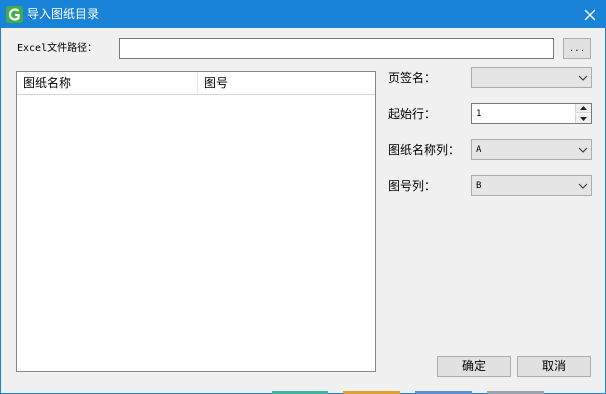  I want to click on close-button, so click(590, 14).